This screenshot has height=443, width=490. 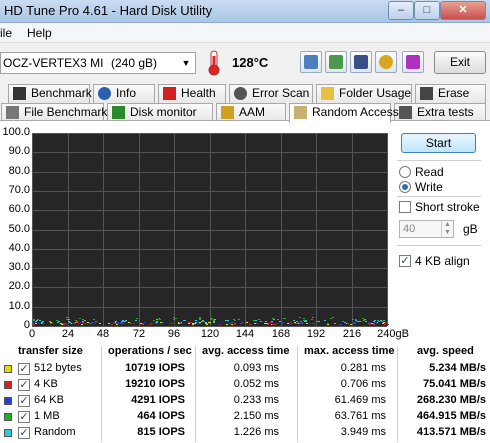 I want to click on tab-info: Info, so click(x=124, y=93).